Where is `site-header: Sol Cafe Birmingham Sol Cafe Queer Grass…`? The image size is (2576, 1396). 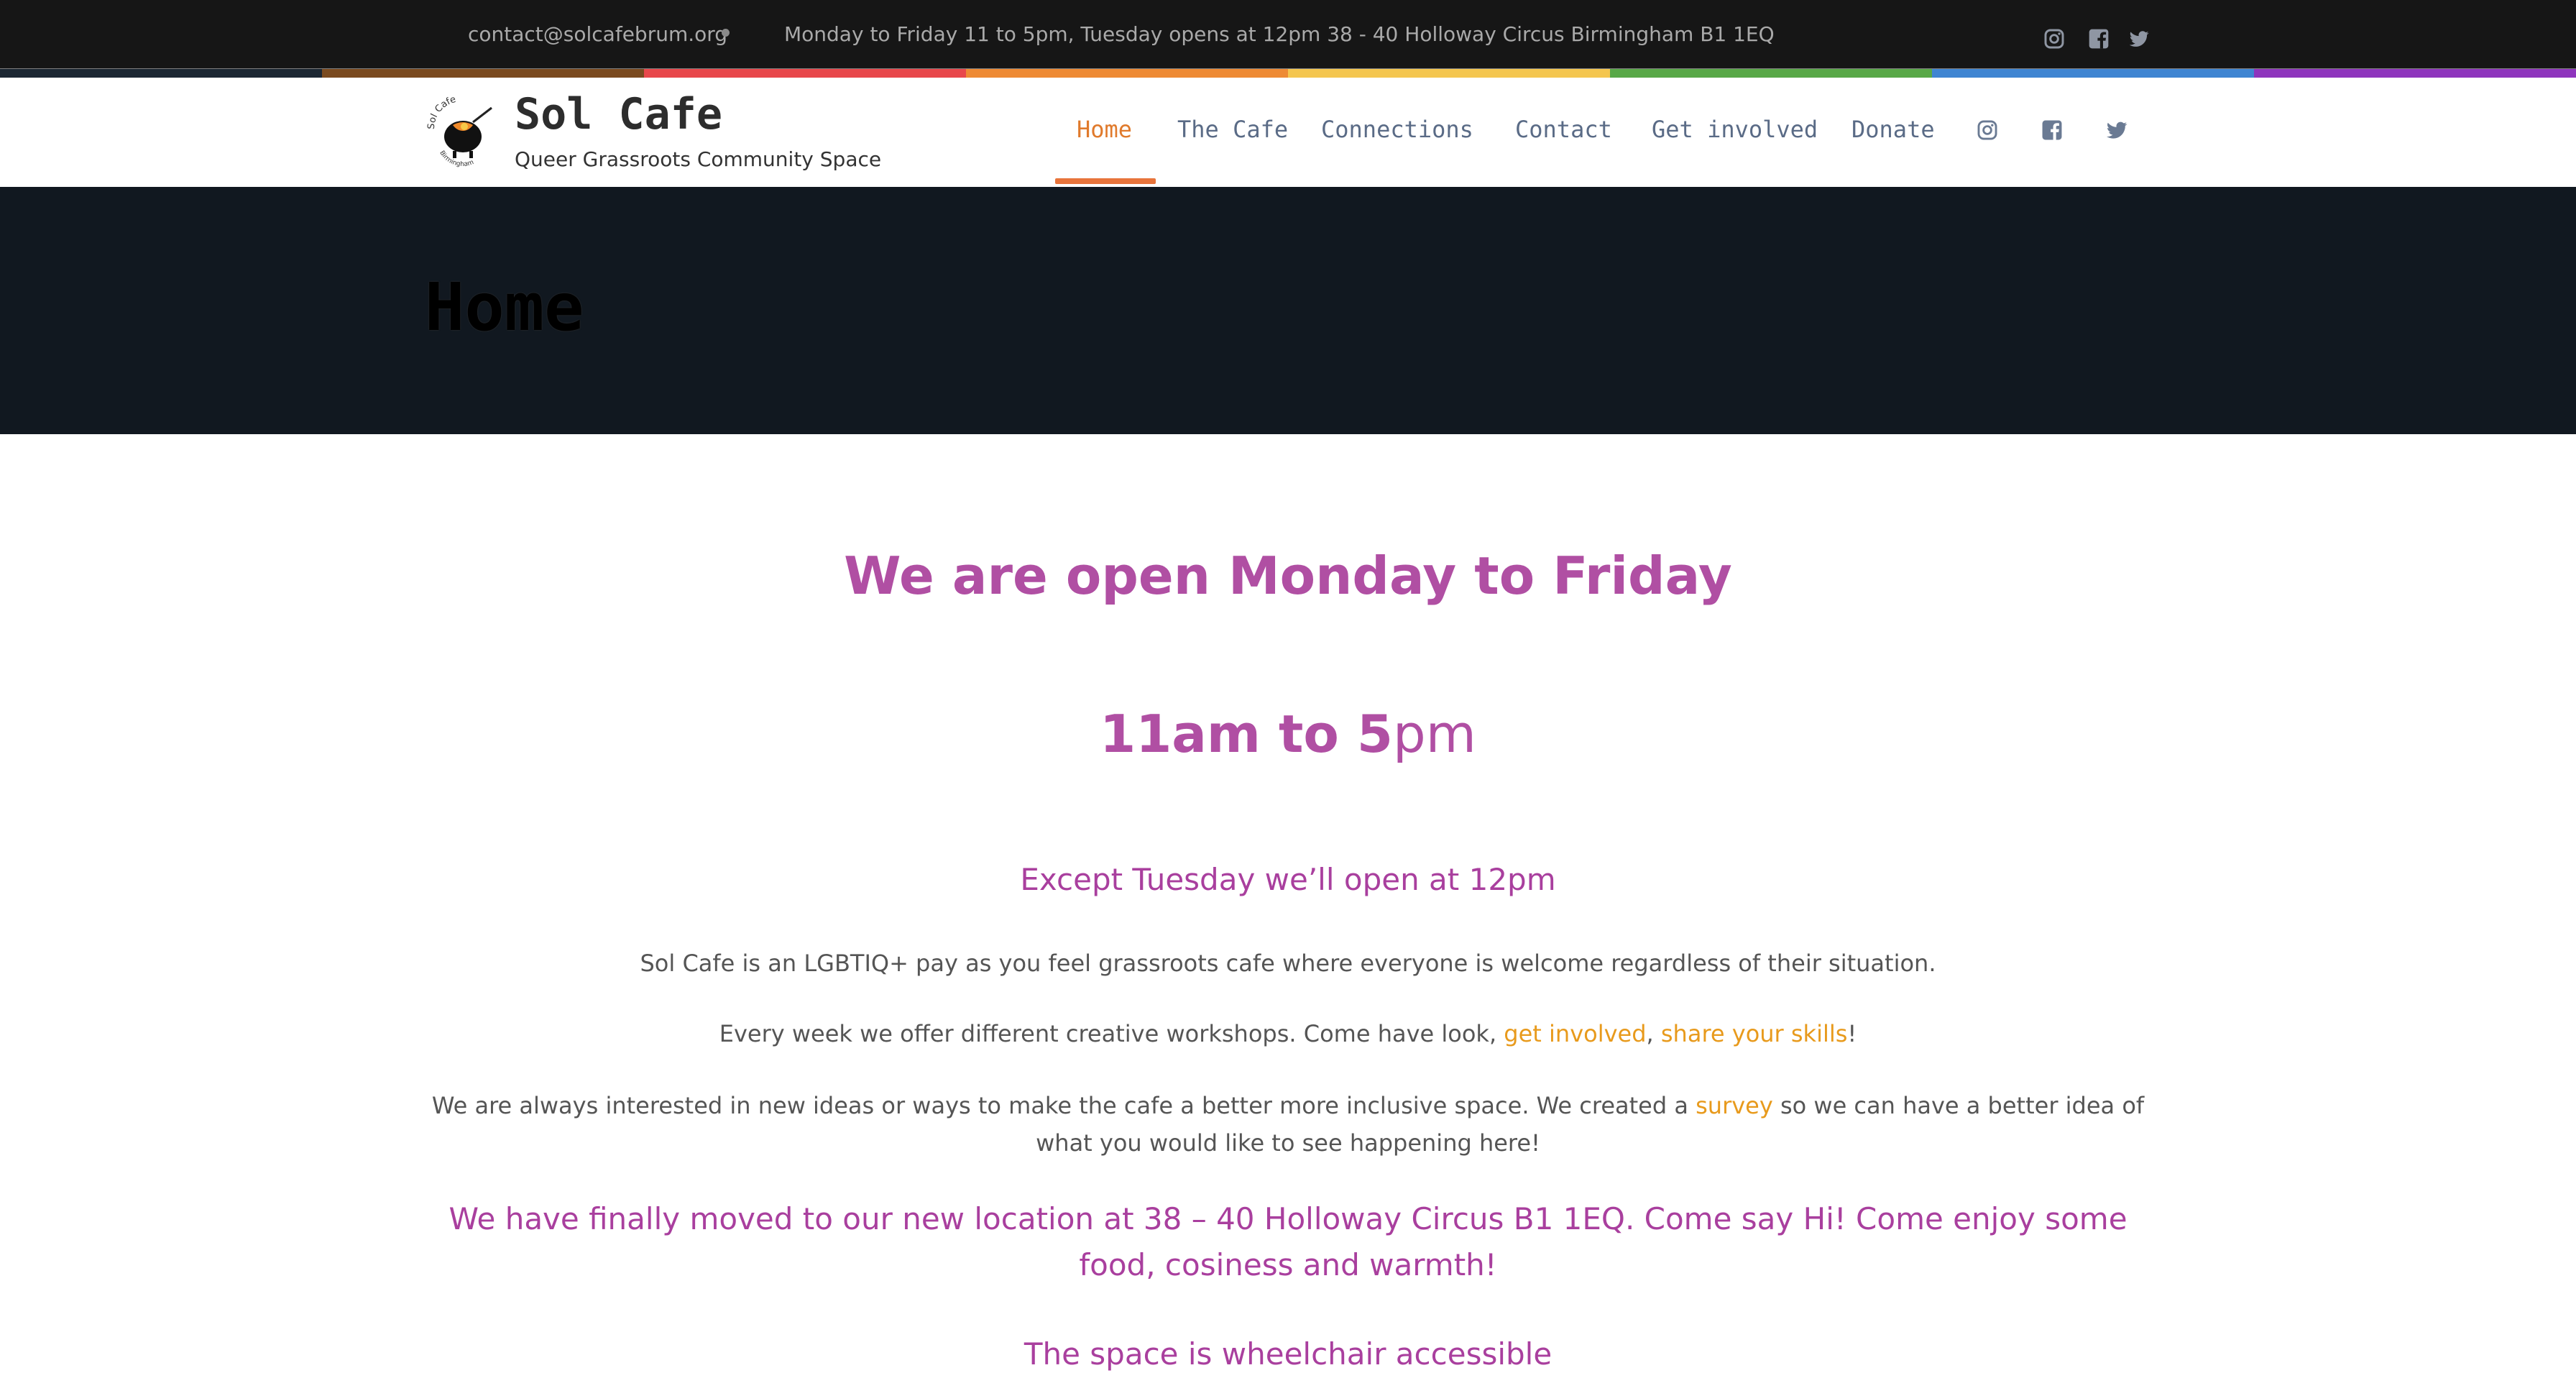
site-header: Sol Cafe Birmingham Sol Cafe Queer Grass… is located at coordinates (1288, 132).